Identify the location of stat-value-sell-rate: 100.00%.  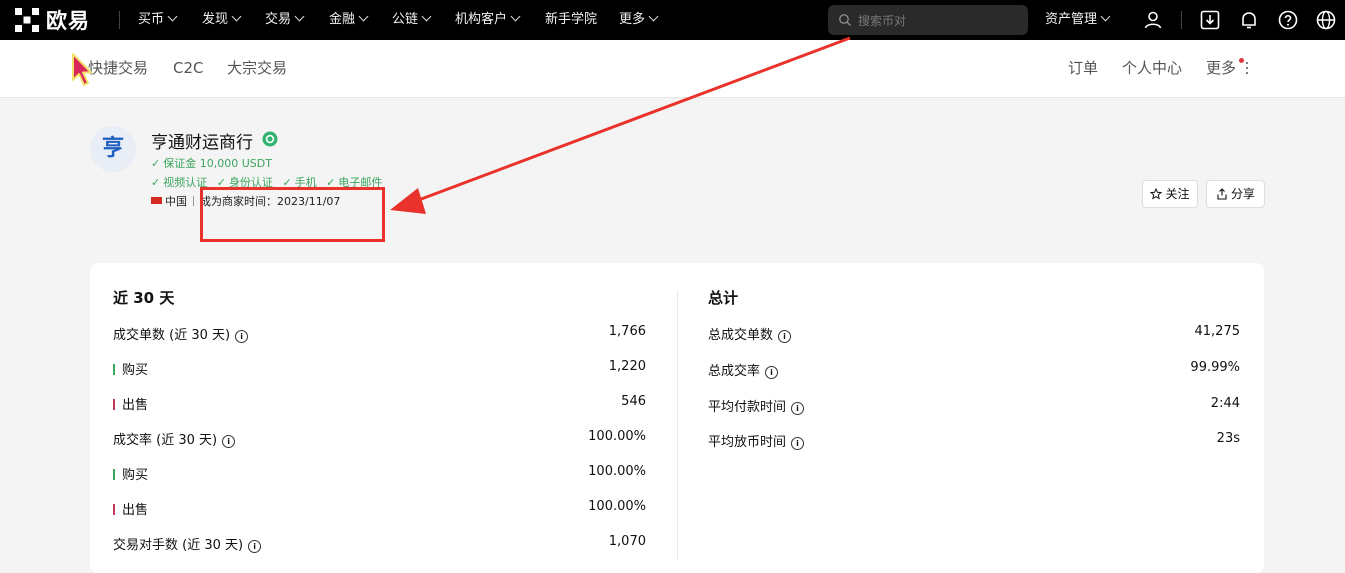
(617, 506).